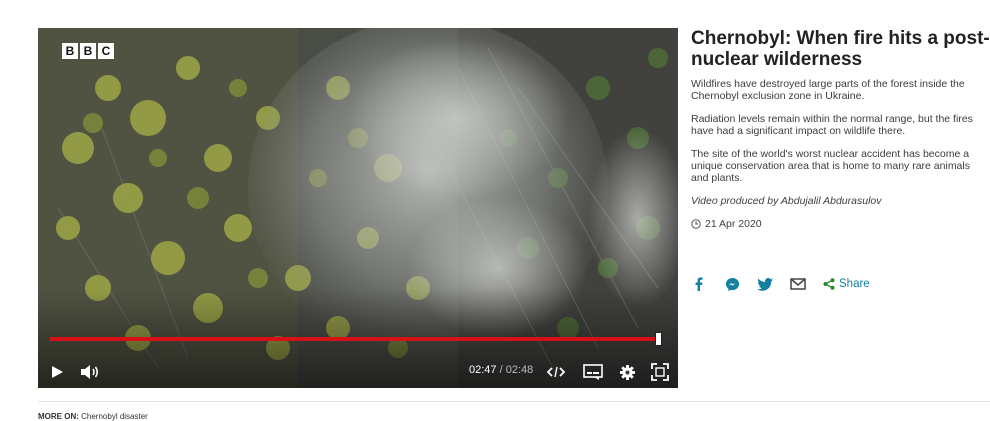 This screenshot has height=421, width=990. What do you see at coordinates (519, 370) in the screenshot?
I see `total-time: 02:48` at bounding box center [519, 370].